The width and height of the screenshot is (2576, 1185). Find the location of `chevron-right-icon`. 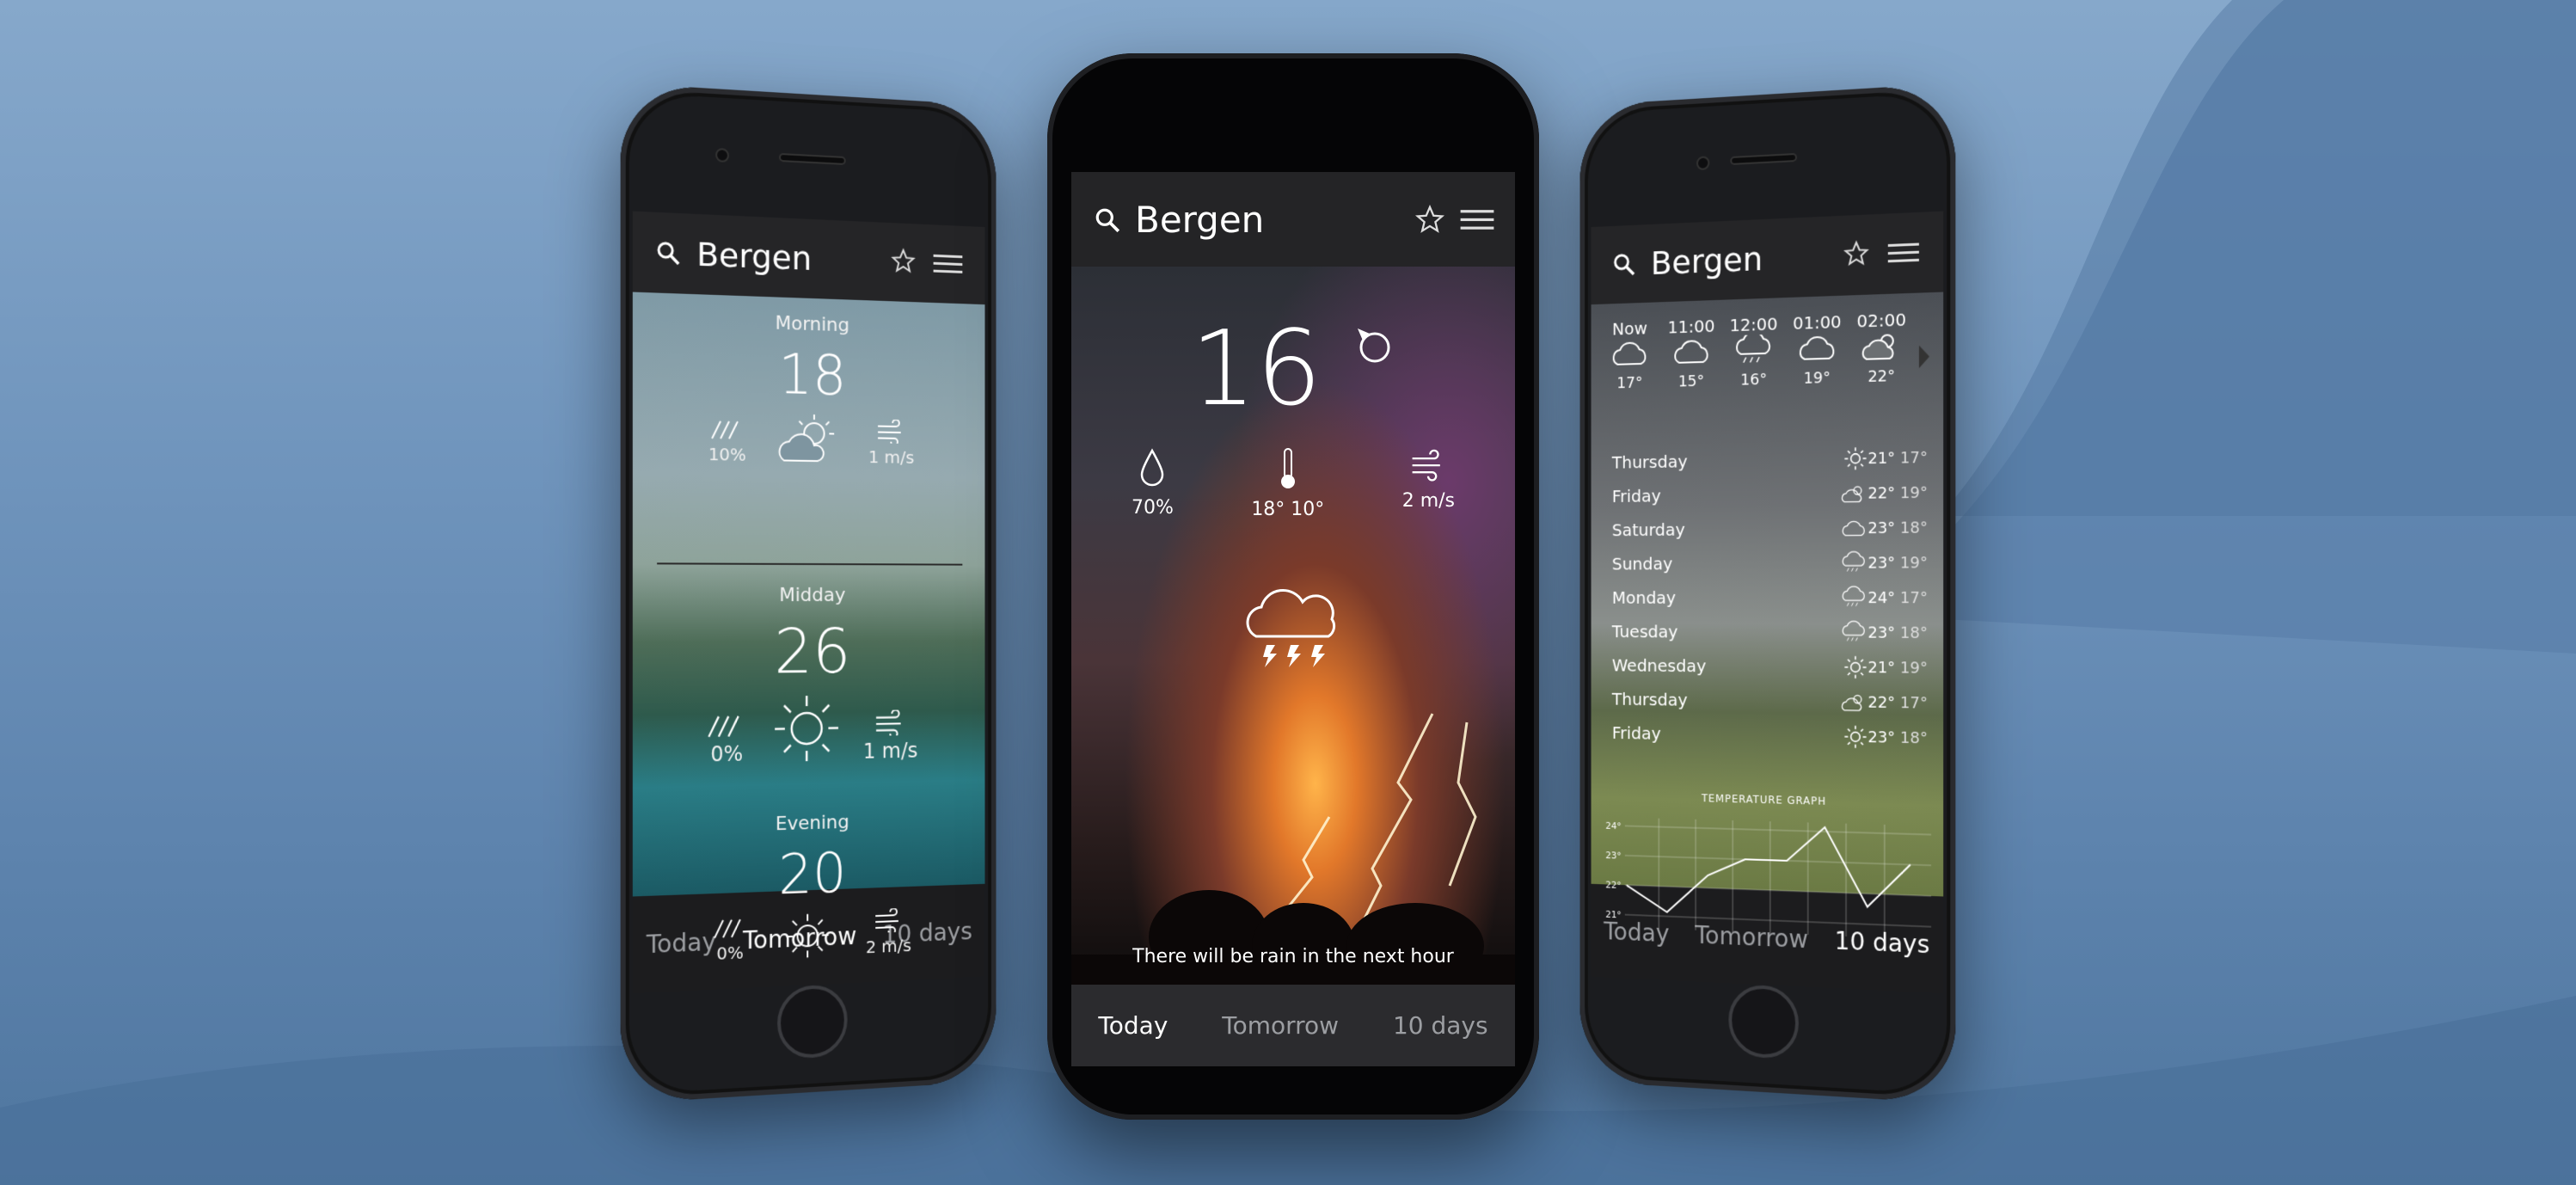

chevron-right-icon is located at coordinates (1924, 356).